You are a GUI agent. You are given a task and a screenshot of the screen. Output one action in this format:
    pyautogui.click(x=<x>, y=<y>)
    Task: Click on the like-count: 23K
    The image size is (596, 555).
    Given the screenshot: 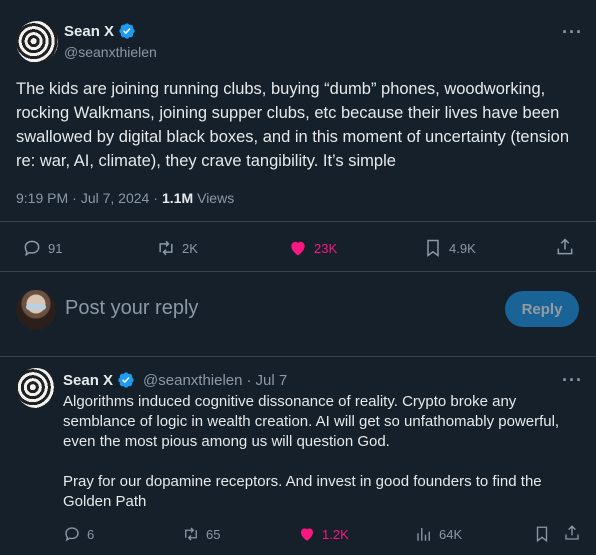 What is the action you would take?
    pyautogui.click(x=326, y=248)
    